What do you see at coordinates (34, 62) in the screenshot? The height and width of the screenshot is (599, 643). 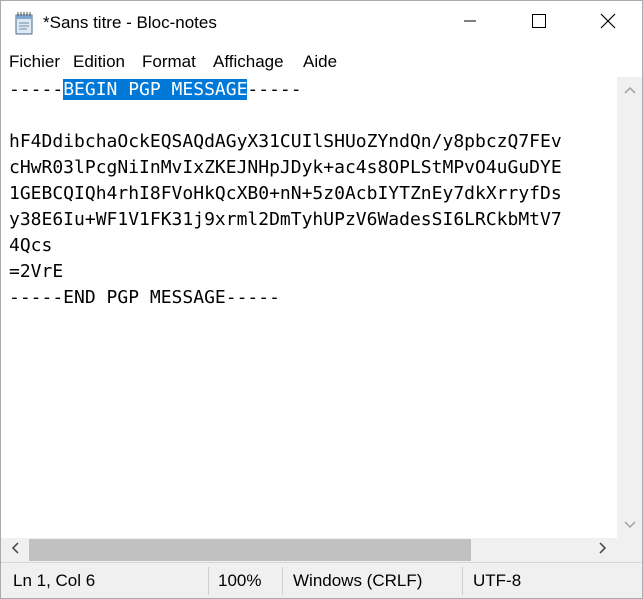 I see `menu-fichier: Fichier` at bounding box center [34, 62].